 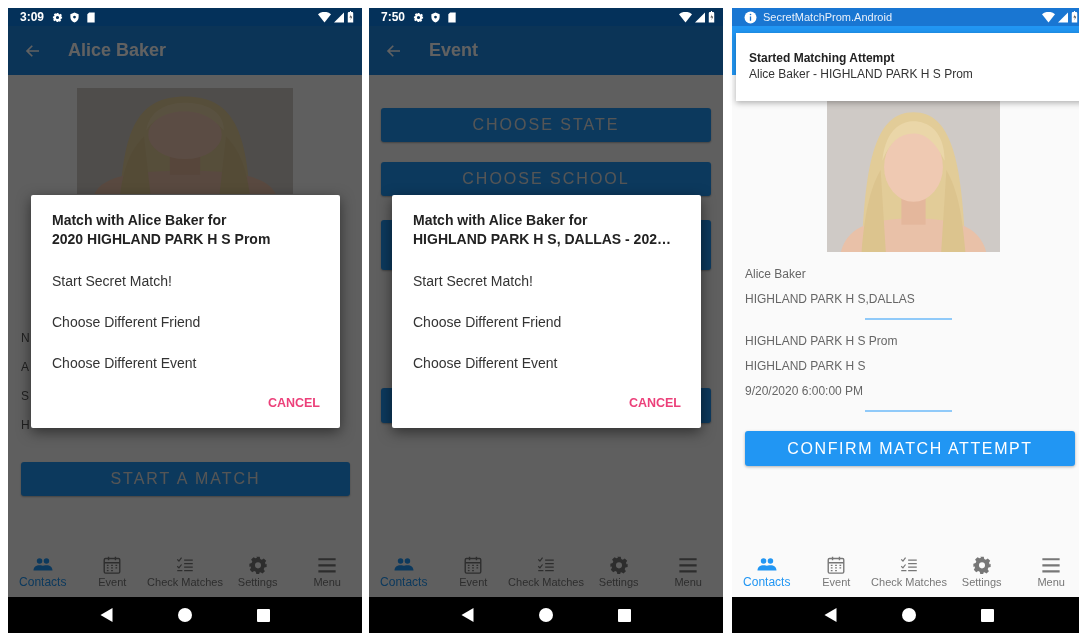 What do you see at coordinates (830, 299) in the screenshot?
I see `detail-text: HIGHLAND PARK H S,DALLAS` at bounding box center [830, 299].